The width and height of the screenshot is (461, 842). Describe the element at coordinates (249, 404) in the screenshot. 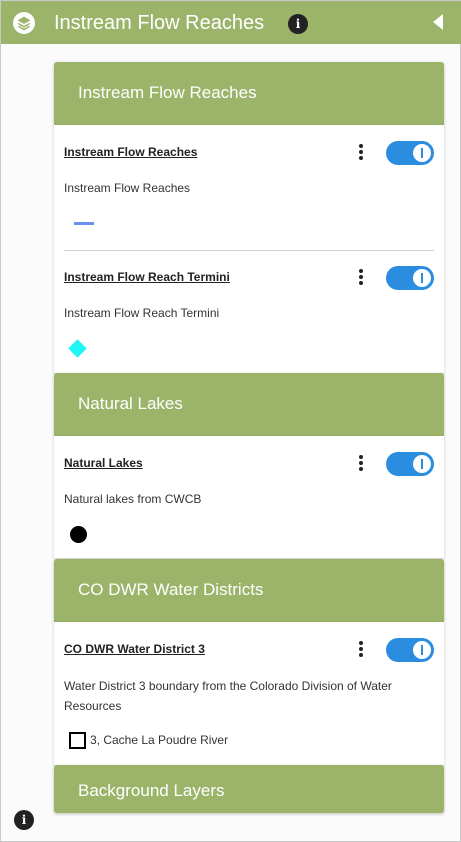

I see `section-header-natural-lakes: Natural Lakes` at that location.